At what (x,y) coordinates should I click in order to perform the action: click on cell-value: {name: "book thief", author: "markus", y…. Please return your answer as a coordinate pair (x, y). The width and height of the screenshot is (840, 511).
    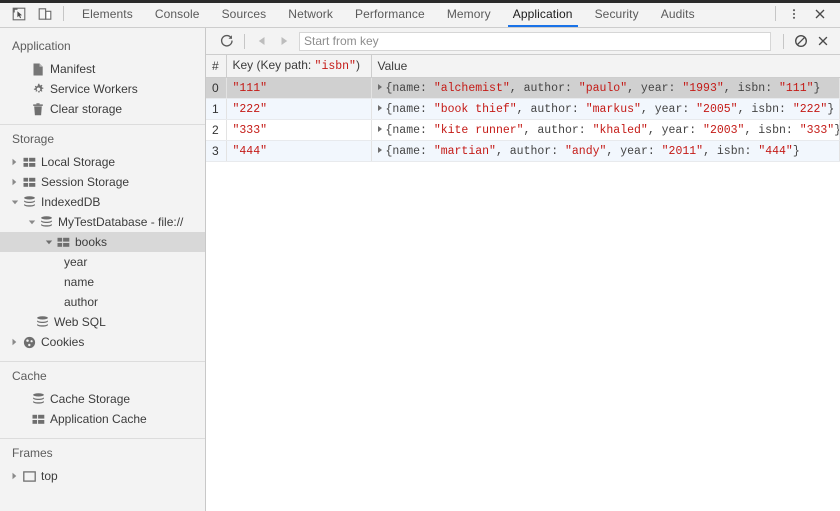
    Looking at the image, I should click on (605, 109).